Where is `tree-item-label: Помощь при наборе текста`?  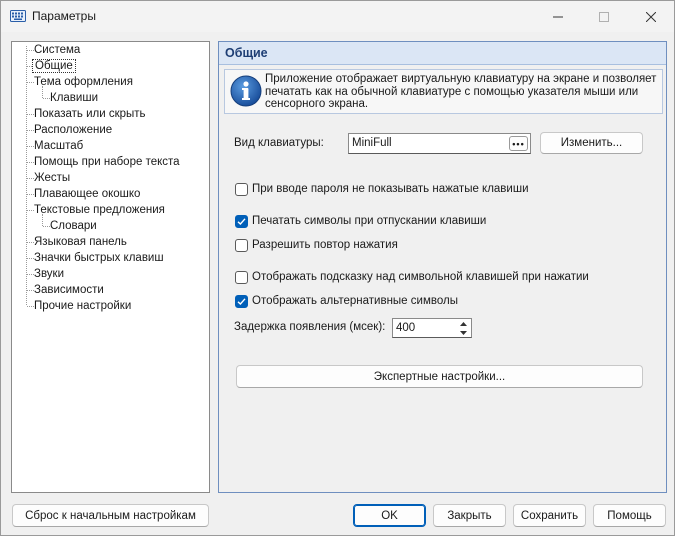 tree-item-label: Помощь при наборе текста is located at coordinates (107, 162).